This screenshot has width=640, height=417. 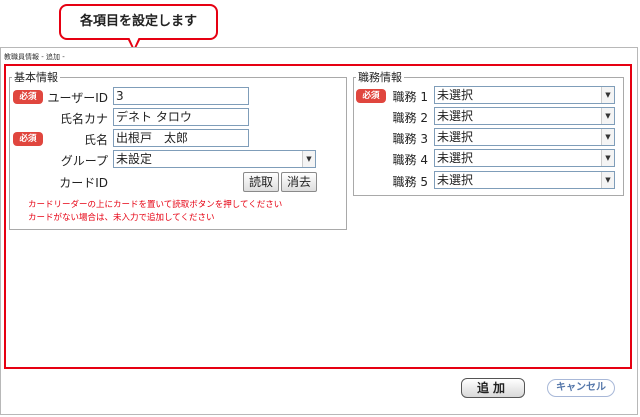 What do you see at coordinates (138, 22) in the screenshot?
I see `instruction-callout: 各項目を設定します` at bounding box center [138, 22].